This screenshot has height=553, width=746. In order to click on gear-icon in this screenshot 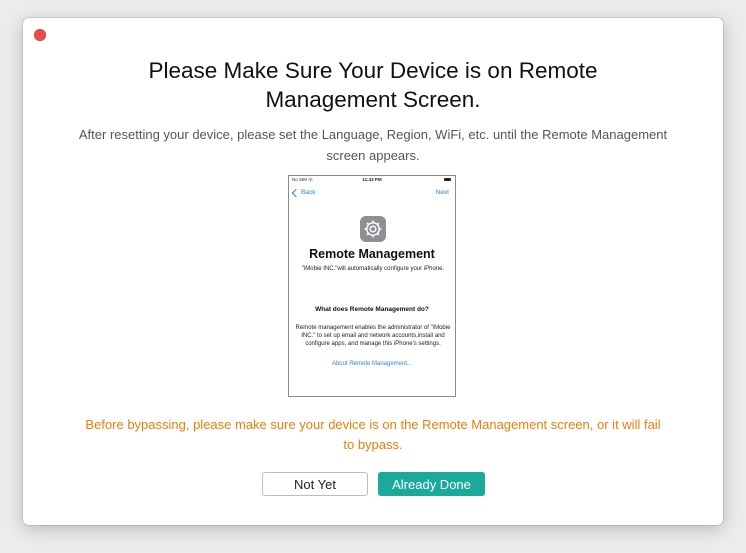, I will do `click(373, 229)`.